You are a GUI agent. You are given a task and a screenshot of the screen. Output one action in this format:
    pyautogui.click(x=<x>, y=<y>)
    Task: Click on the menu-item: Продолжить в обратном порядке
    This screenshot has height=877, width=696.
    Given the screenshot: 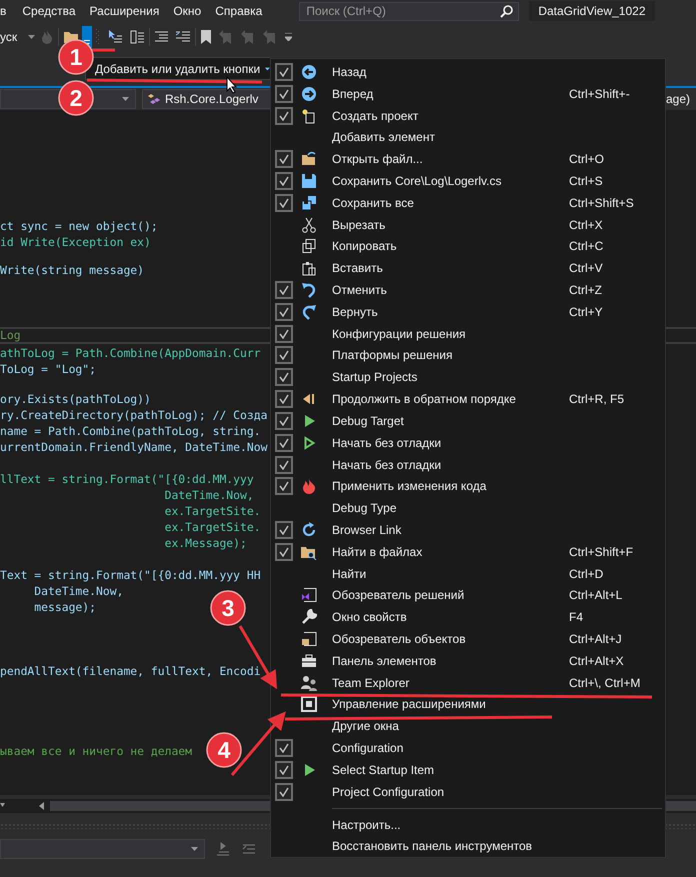 What is the action you would take?
    pyautogui.click(x=450, y=399)
    